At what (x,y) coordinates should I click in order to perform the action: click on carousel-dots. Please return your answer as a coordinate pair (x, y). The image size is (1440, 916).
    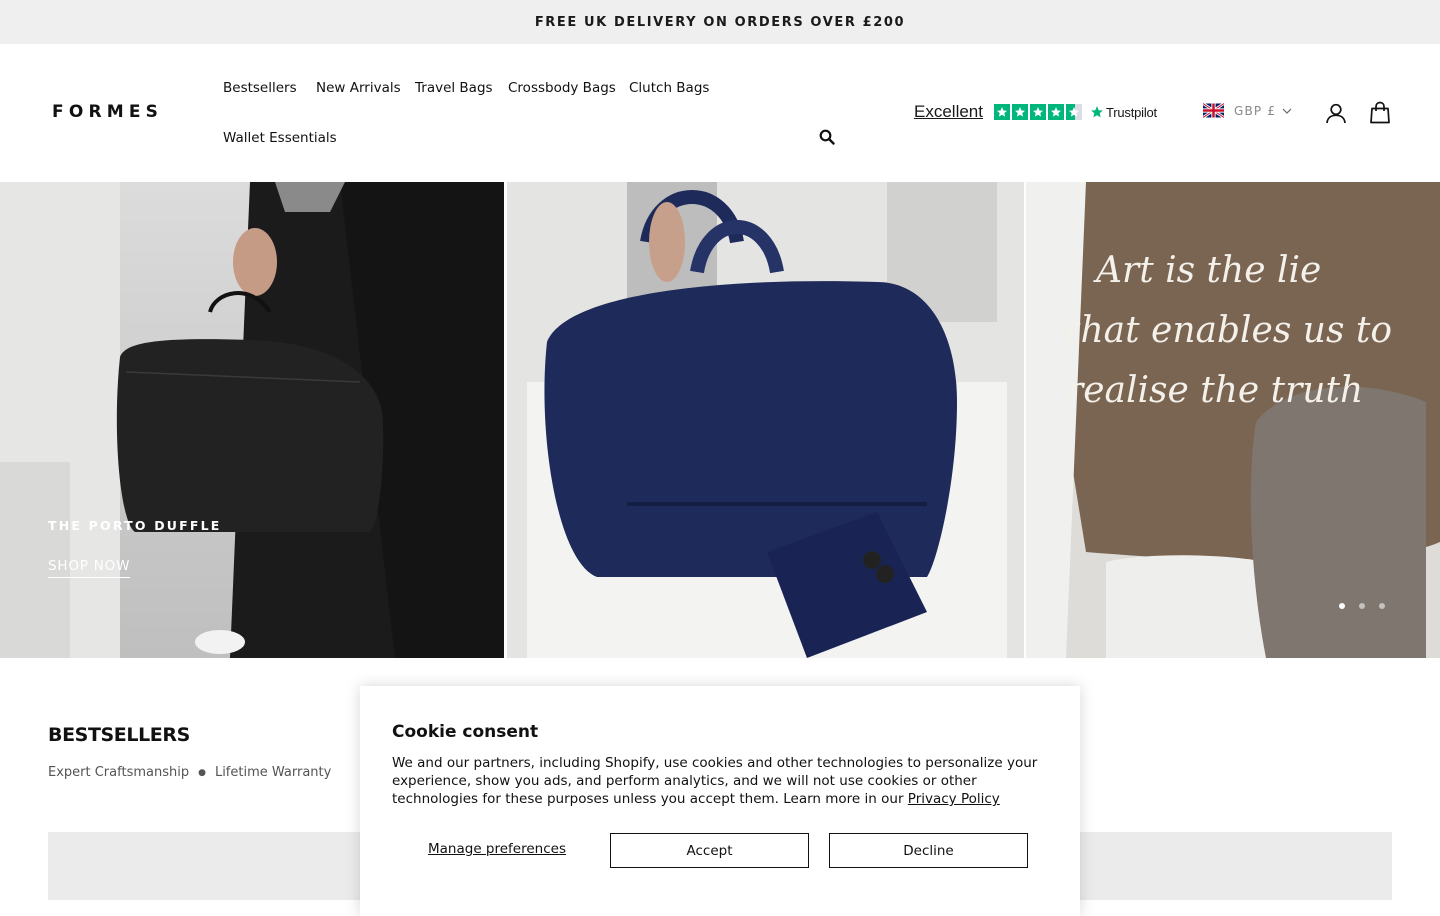
    Looking at the image, I should click on (1362, 606).